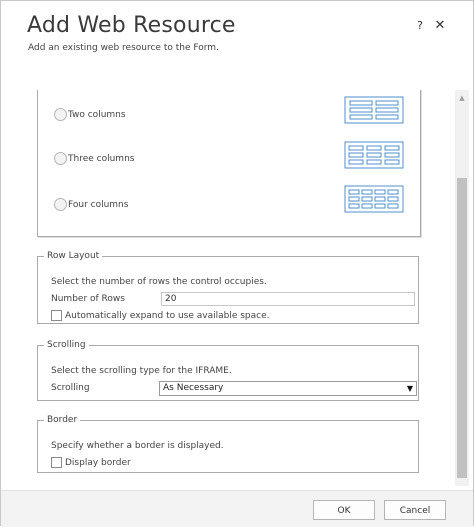 This screenshot has height=527, width=474. Describe the element at coordinates (288, 388) in the screenshot. I see `scrolling-select: As Necessary ▼` at that location.